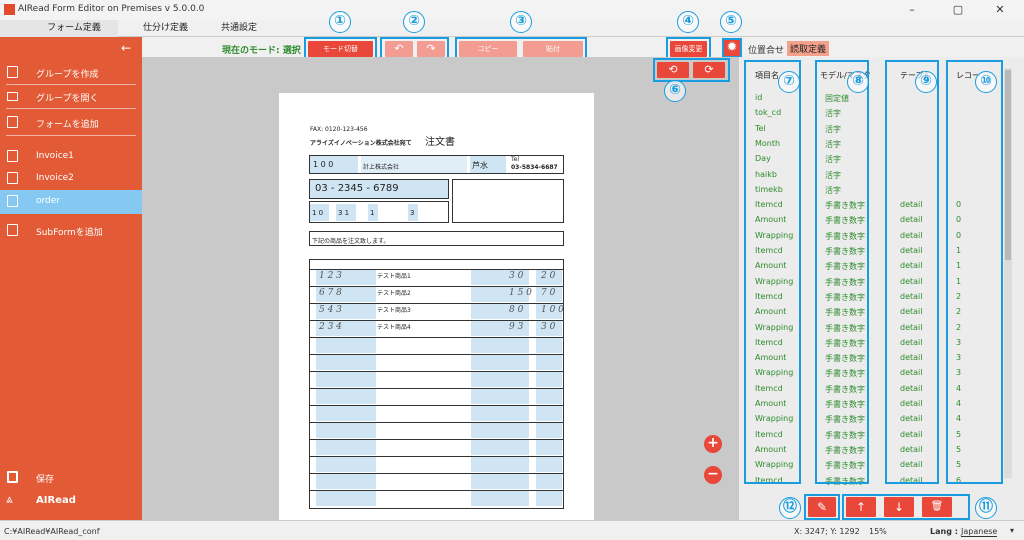  What do you see at coordinates (126, 48) in the screenshot?
I see `back-arrow-icon: ←` at bounding box center [126, 48].